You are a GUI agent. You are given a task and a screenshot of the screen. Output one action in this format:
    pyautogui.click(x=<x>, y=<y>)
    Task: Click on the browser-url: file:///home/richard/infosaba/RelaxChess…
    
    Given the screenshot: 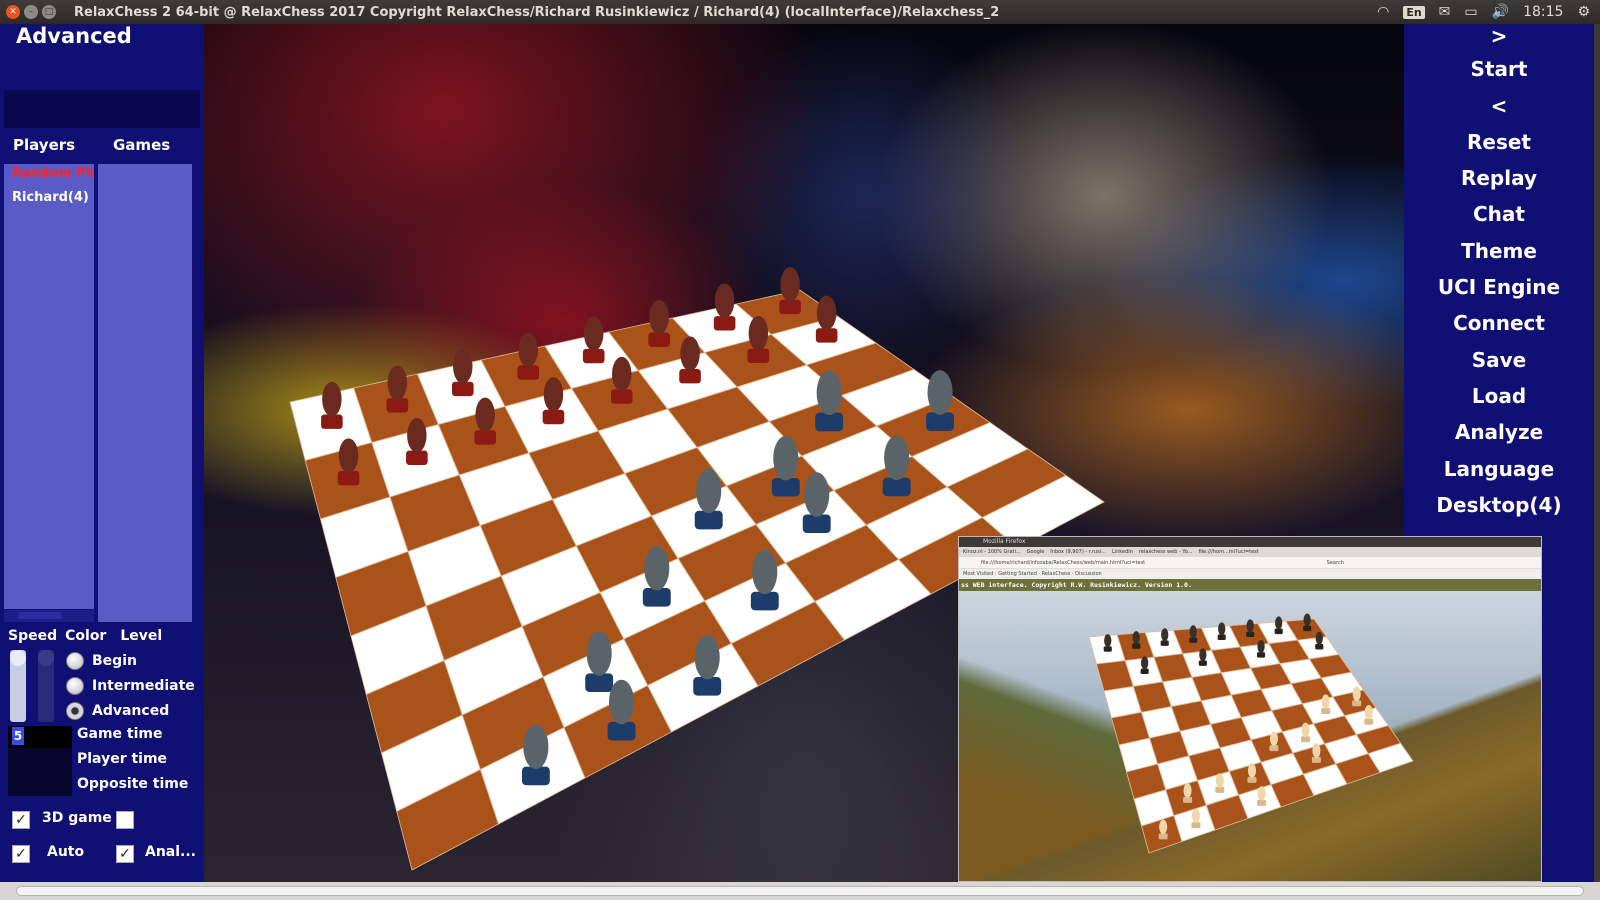 What is the action you would take?
    pyautogui.click(x=1063, y=563)
    